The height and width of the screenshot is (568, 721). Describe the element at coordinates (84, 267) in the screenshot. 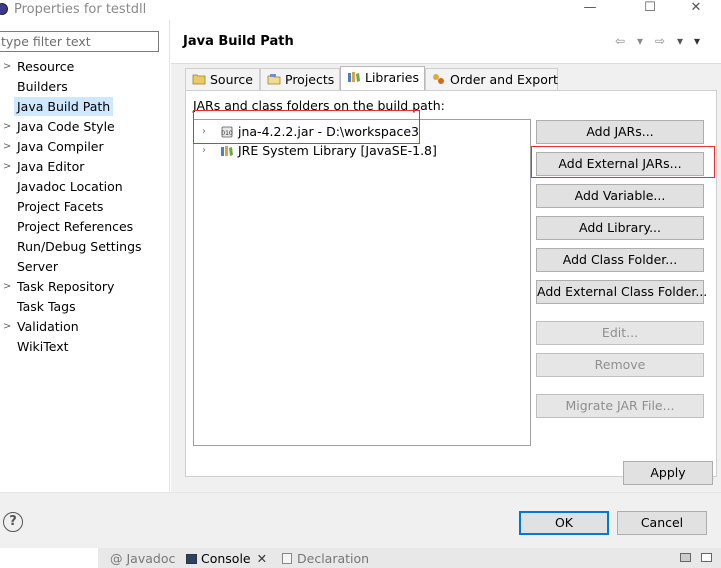

I see `tree-item-server: Server` at that location.